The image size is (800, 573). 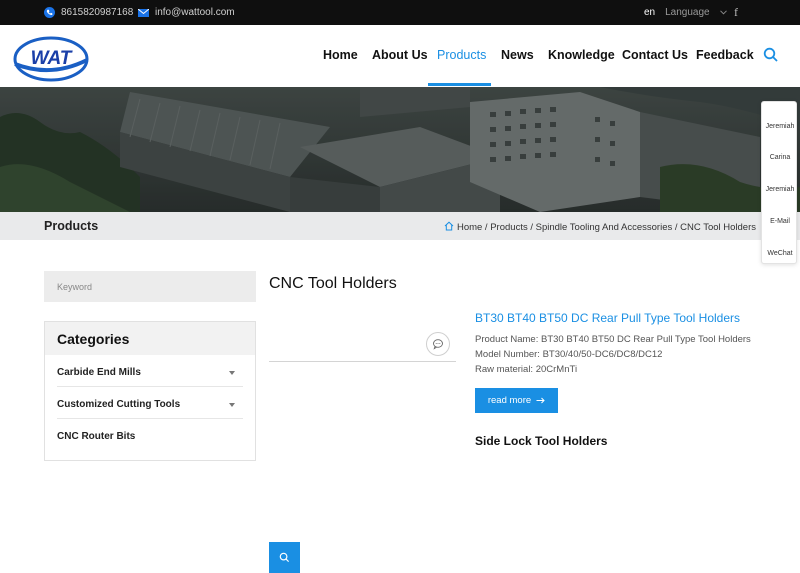 What do you see at coordinates (134, 286) in the screenshot?
I see `search-input` at bounding box center [134, 286].